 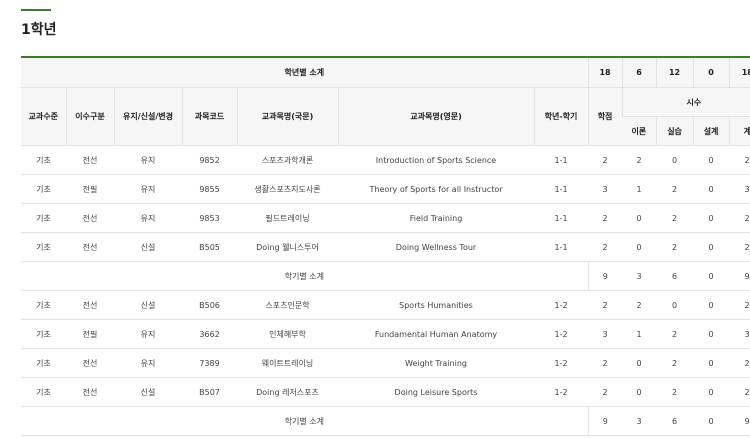 What do you see at coordinates (436, 305) in the screenshot?
I see `cell-name-en: Sports Humanities` at bounding box center [436, 305].